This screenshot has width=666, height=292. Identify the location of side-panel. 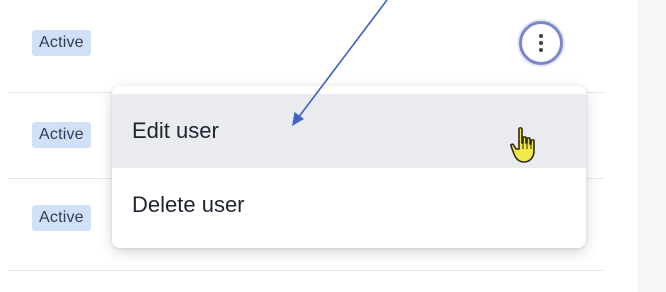
(652, 146).